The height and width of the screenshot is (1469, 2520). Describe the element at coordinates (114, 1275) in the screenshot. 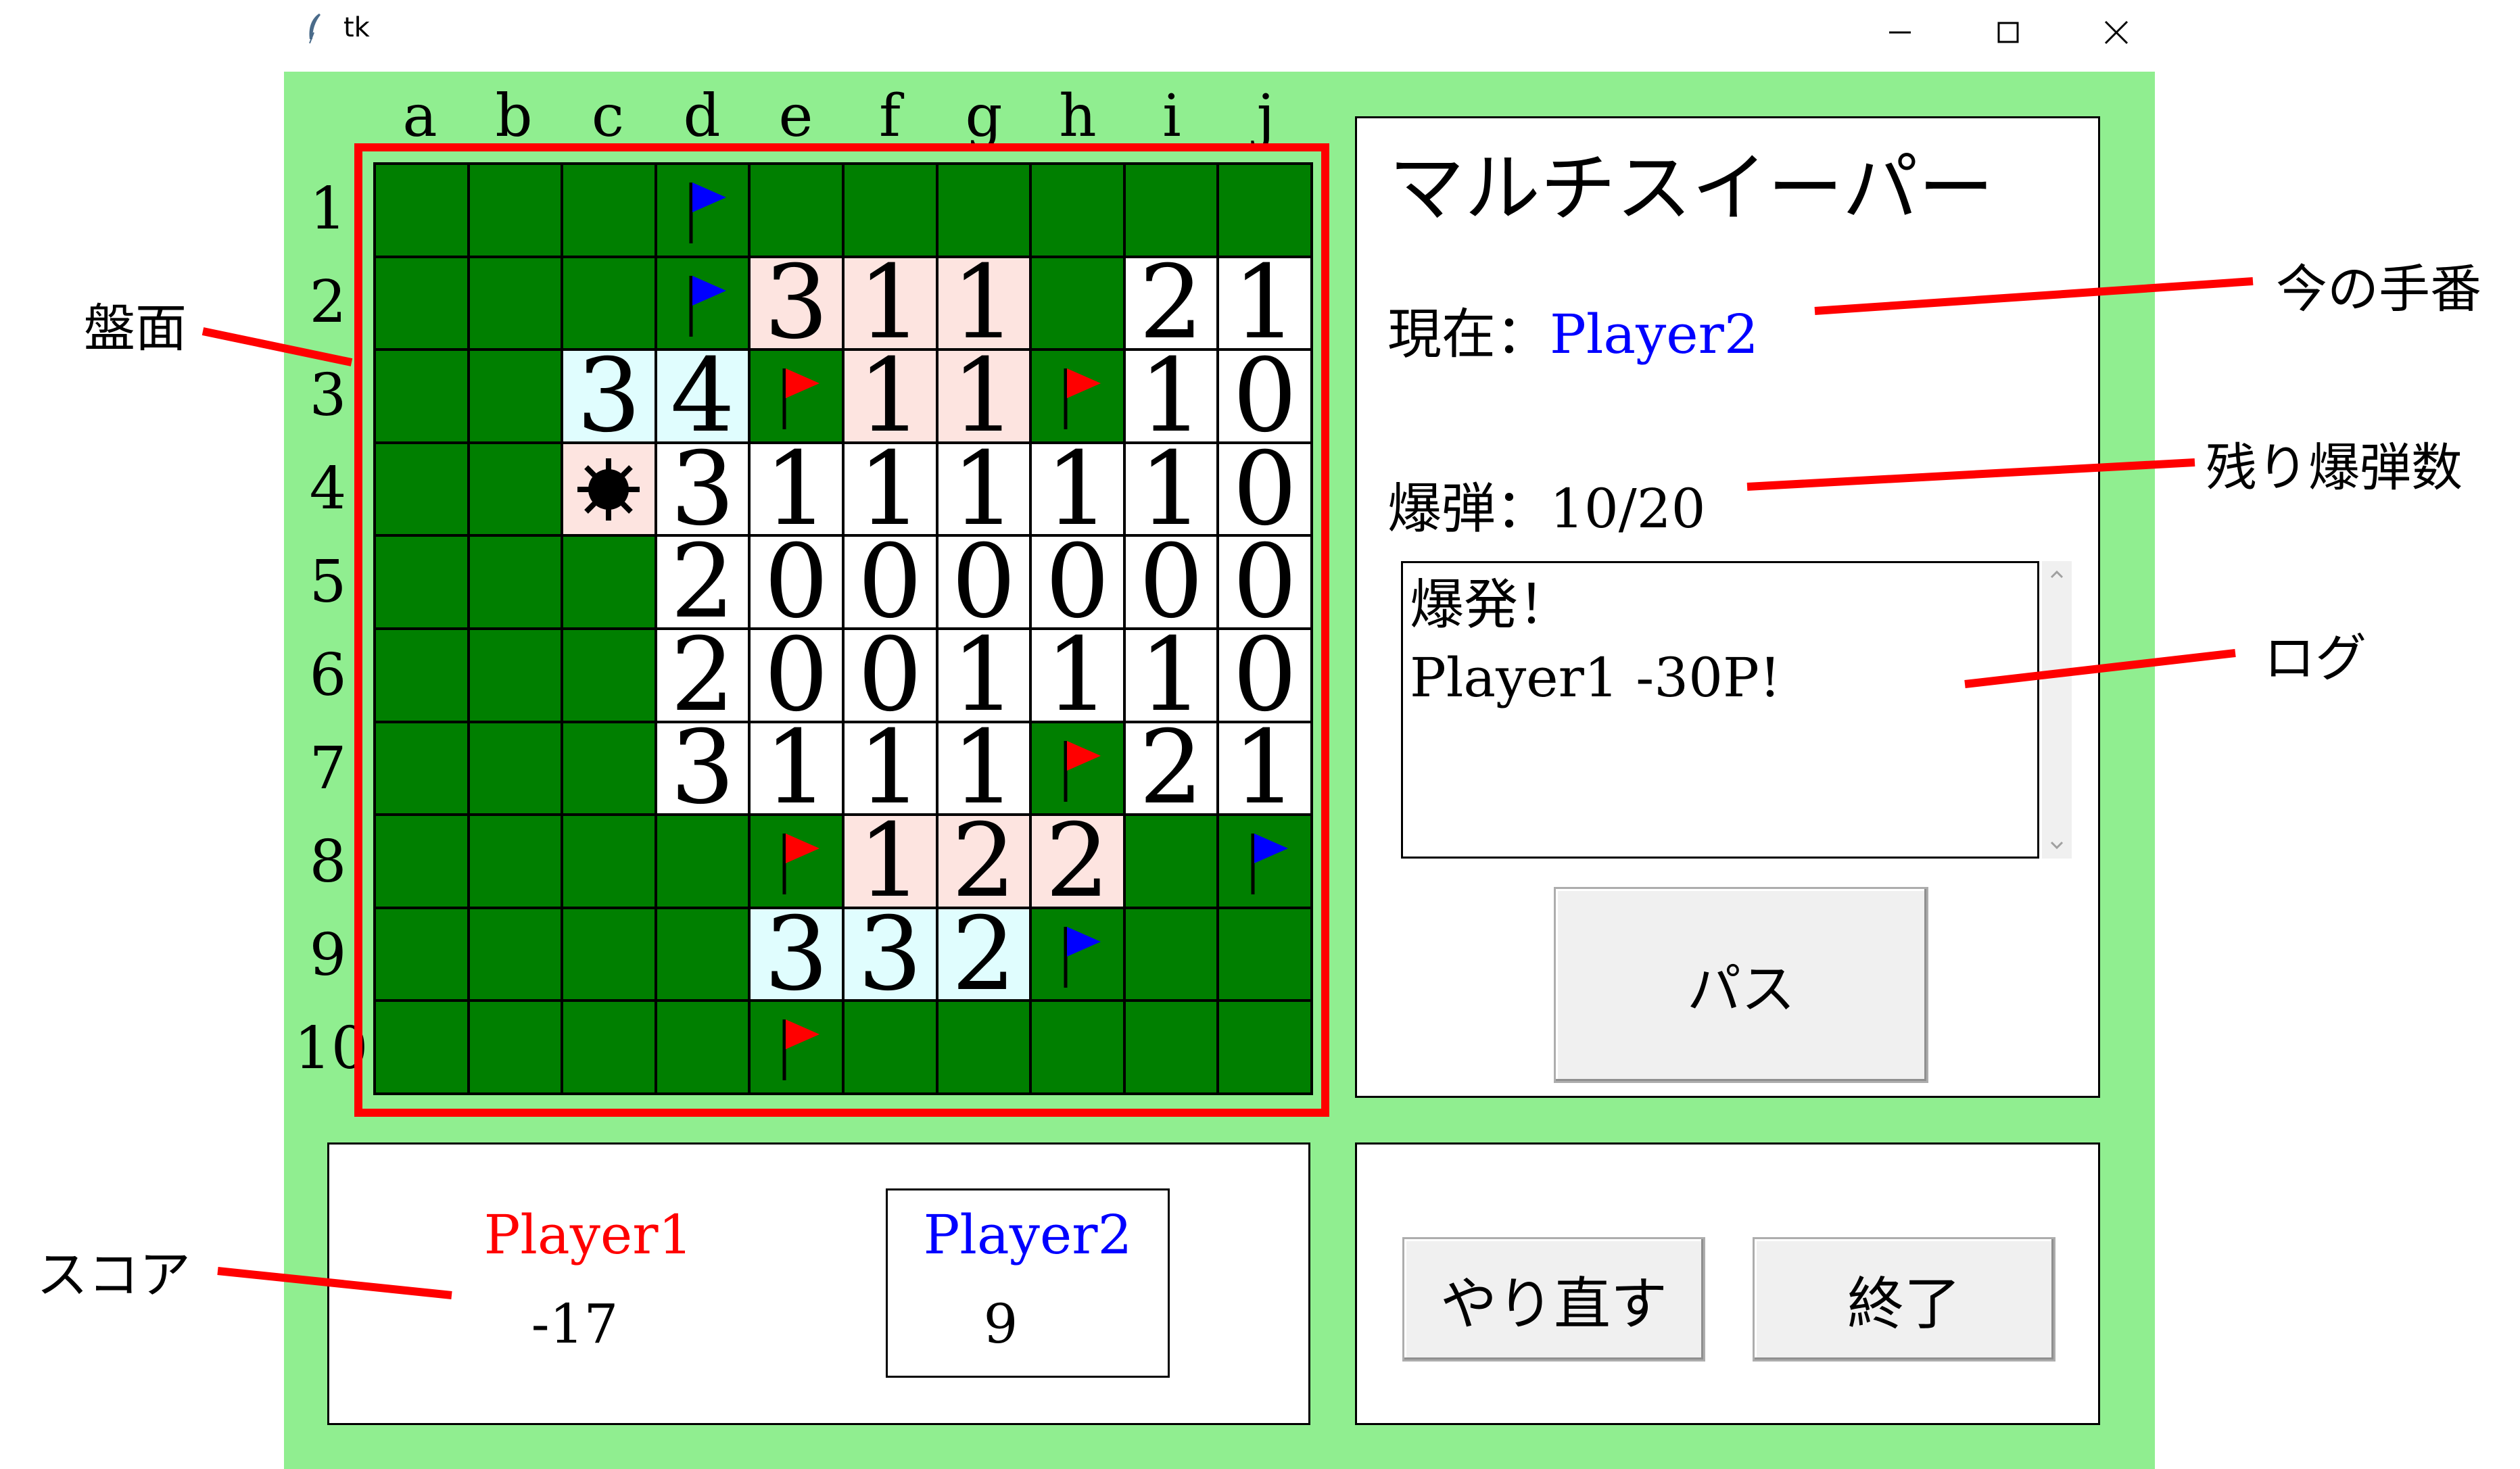

I see `annotation-score: スコア` at that location.